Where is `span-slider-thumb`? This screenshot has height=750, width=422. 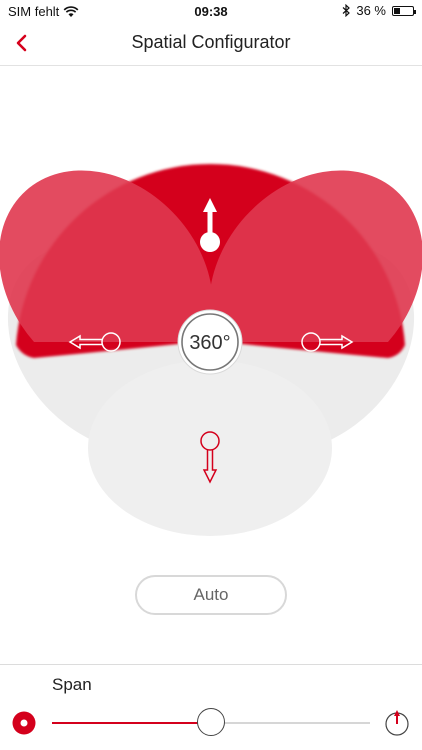
span-slider-thumb is located at coordinates (211, 722).